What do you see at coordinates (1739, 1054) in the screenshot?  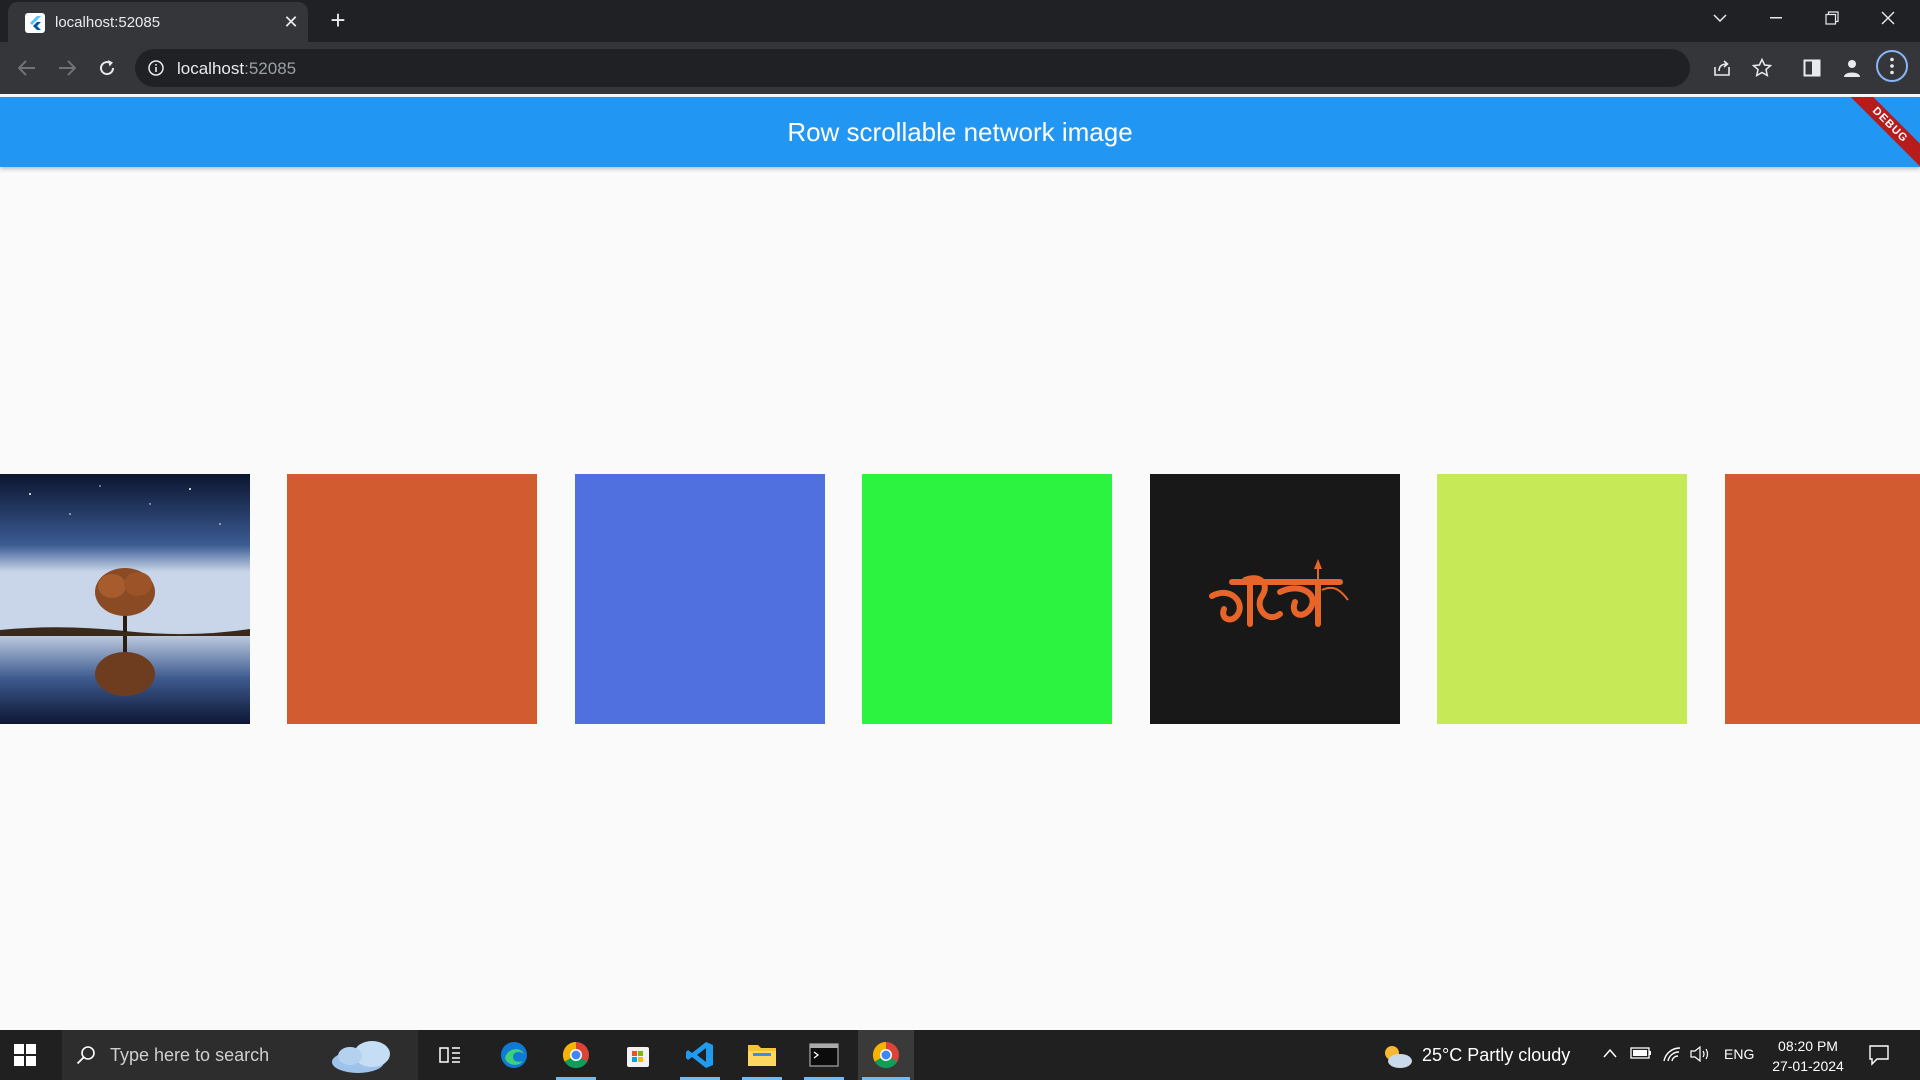 I see `language-indicator: ENG` at bounding box center [1739, 1054].